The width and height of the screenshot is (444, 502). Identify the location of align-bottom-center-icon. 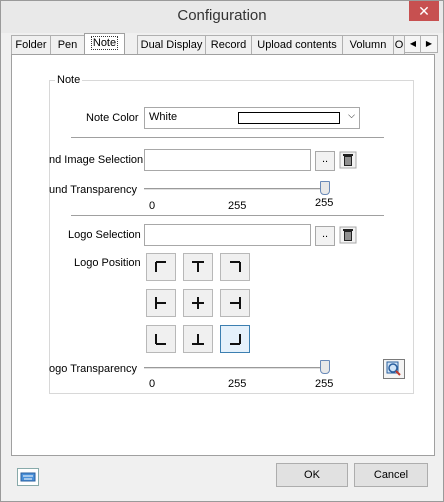
(198, 339).